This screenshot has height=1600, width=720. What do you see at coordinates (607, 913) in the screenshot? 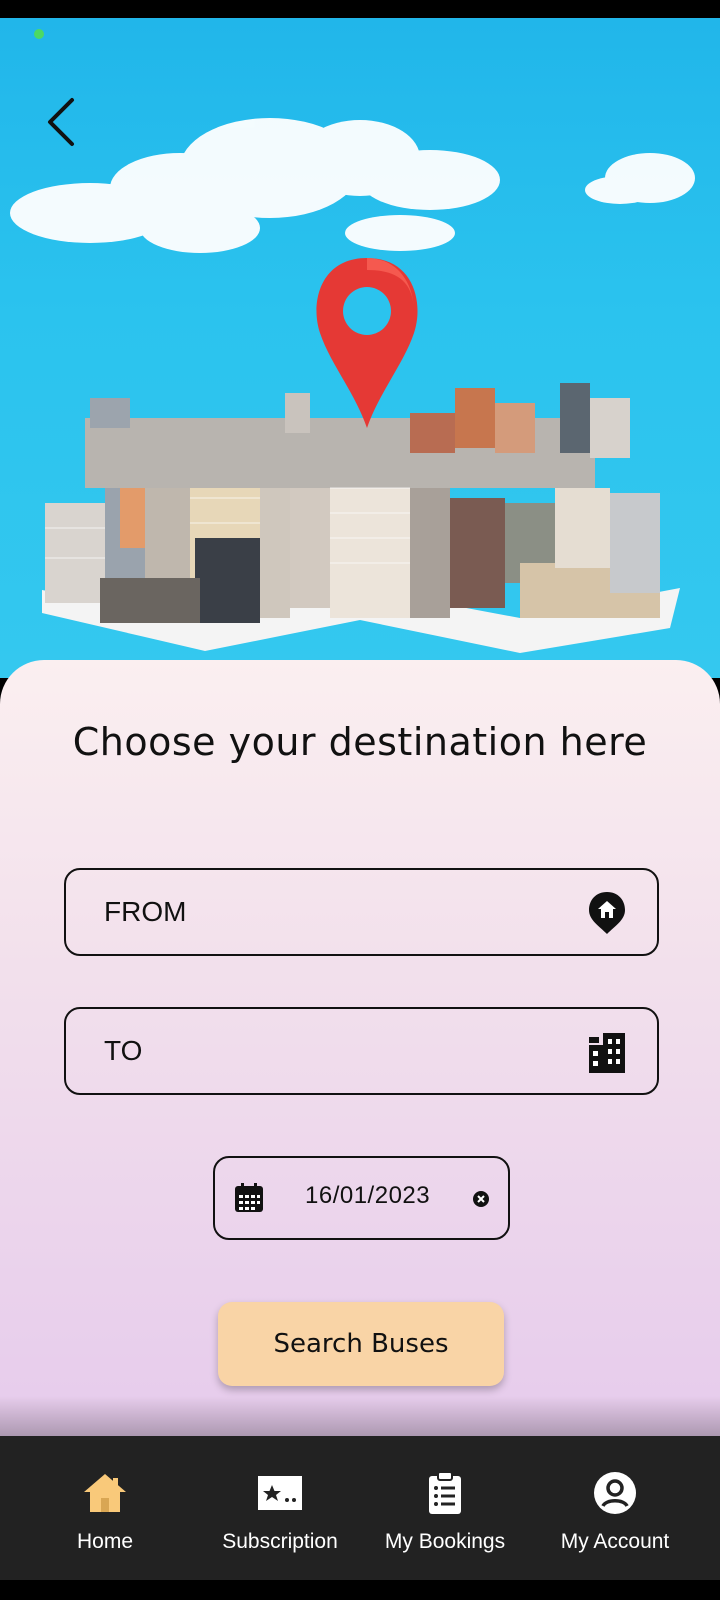
I see `home-pin-icon` at bounding box center [607, 913].